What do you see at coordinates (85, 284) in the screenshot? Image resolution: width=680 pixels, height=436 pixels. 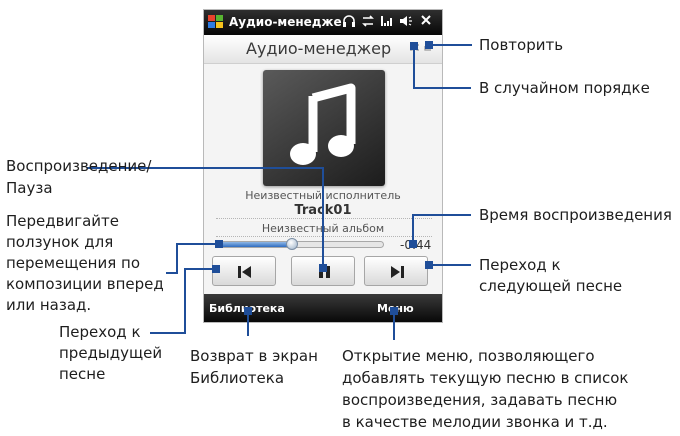 I see `callout-seek-line4: композиции вперед` at bounding box center [85, 284].